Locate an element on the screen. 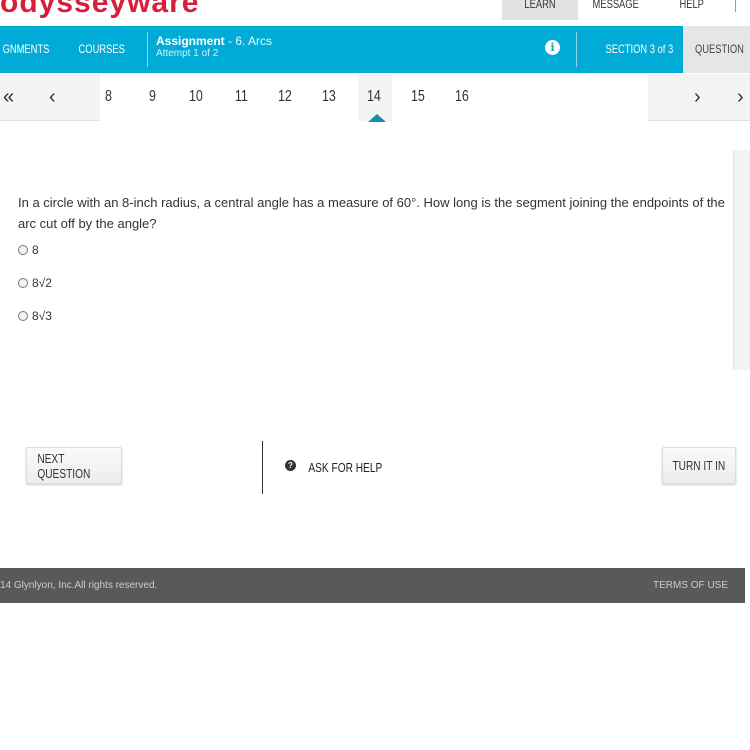 Image resolution: width=750 pixels, height=750 pixels. ask-for-help-link: ASK FOR HELP is located at coordinates (345, 467).